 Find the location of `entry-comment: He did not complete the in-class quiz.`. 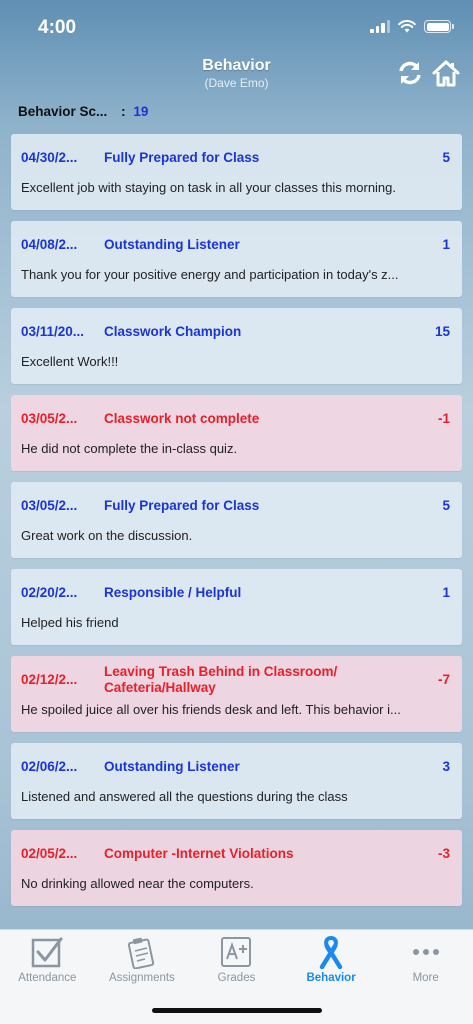

entry-comment: He did not complete the in-class quiz. is located at coordinates (129, 448).